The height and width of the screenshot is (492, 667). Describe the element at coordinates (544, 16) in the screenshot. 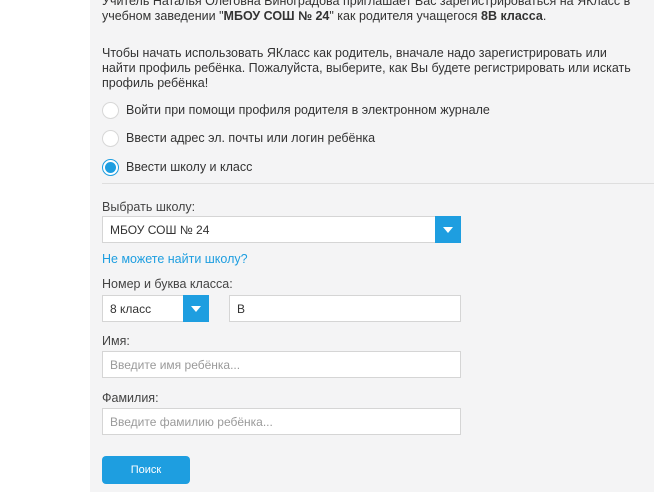

I see `intro-line-2-suffix: .` at that location.